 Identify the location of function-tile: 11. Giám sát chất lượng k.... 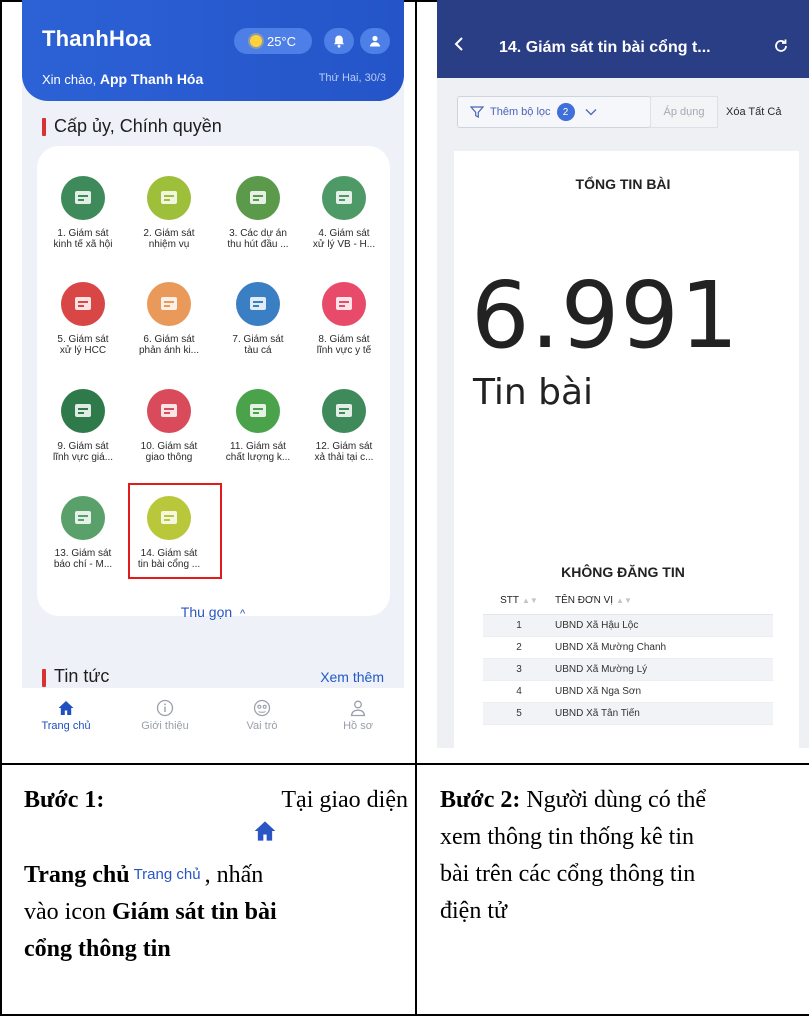
(258, 426).